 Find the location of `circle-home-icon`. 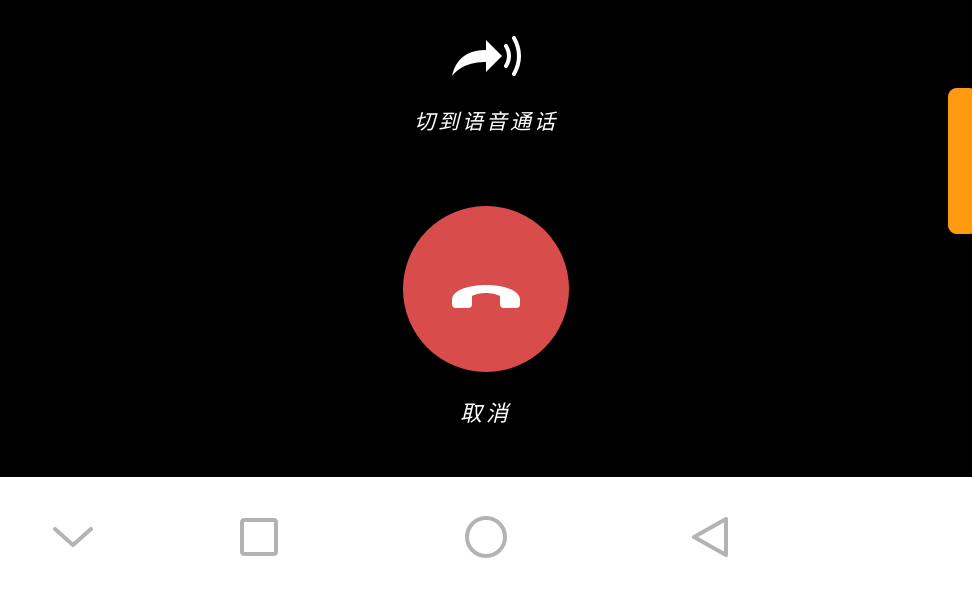

circle-home-icon is located at coordinates (486, 537).